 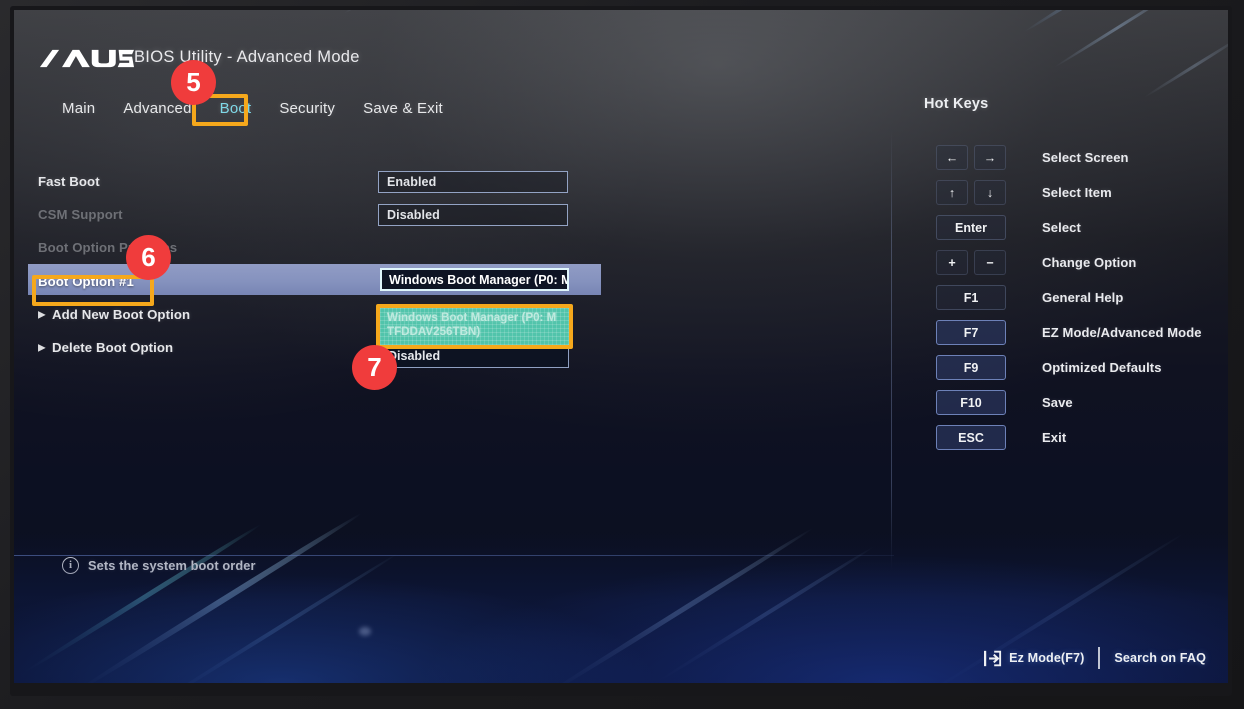 I want to click on hotkey-row-optimized-defaults: F9 Optimized Defaults, so click(x=1067, y=367).